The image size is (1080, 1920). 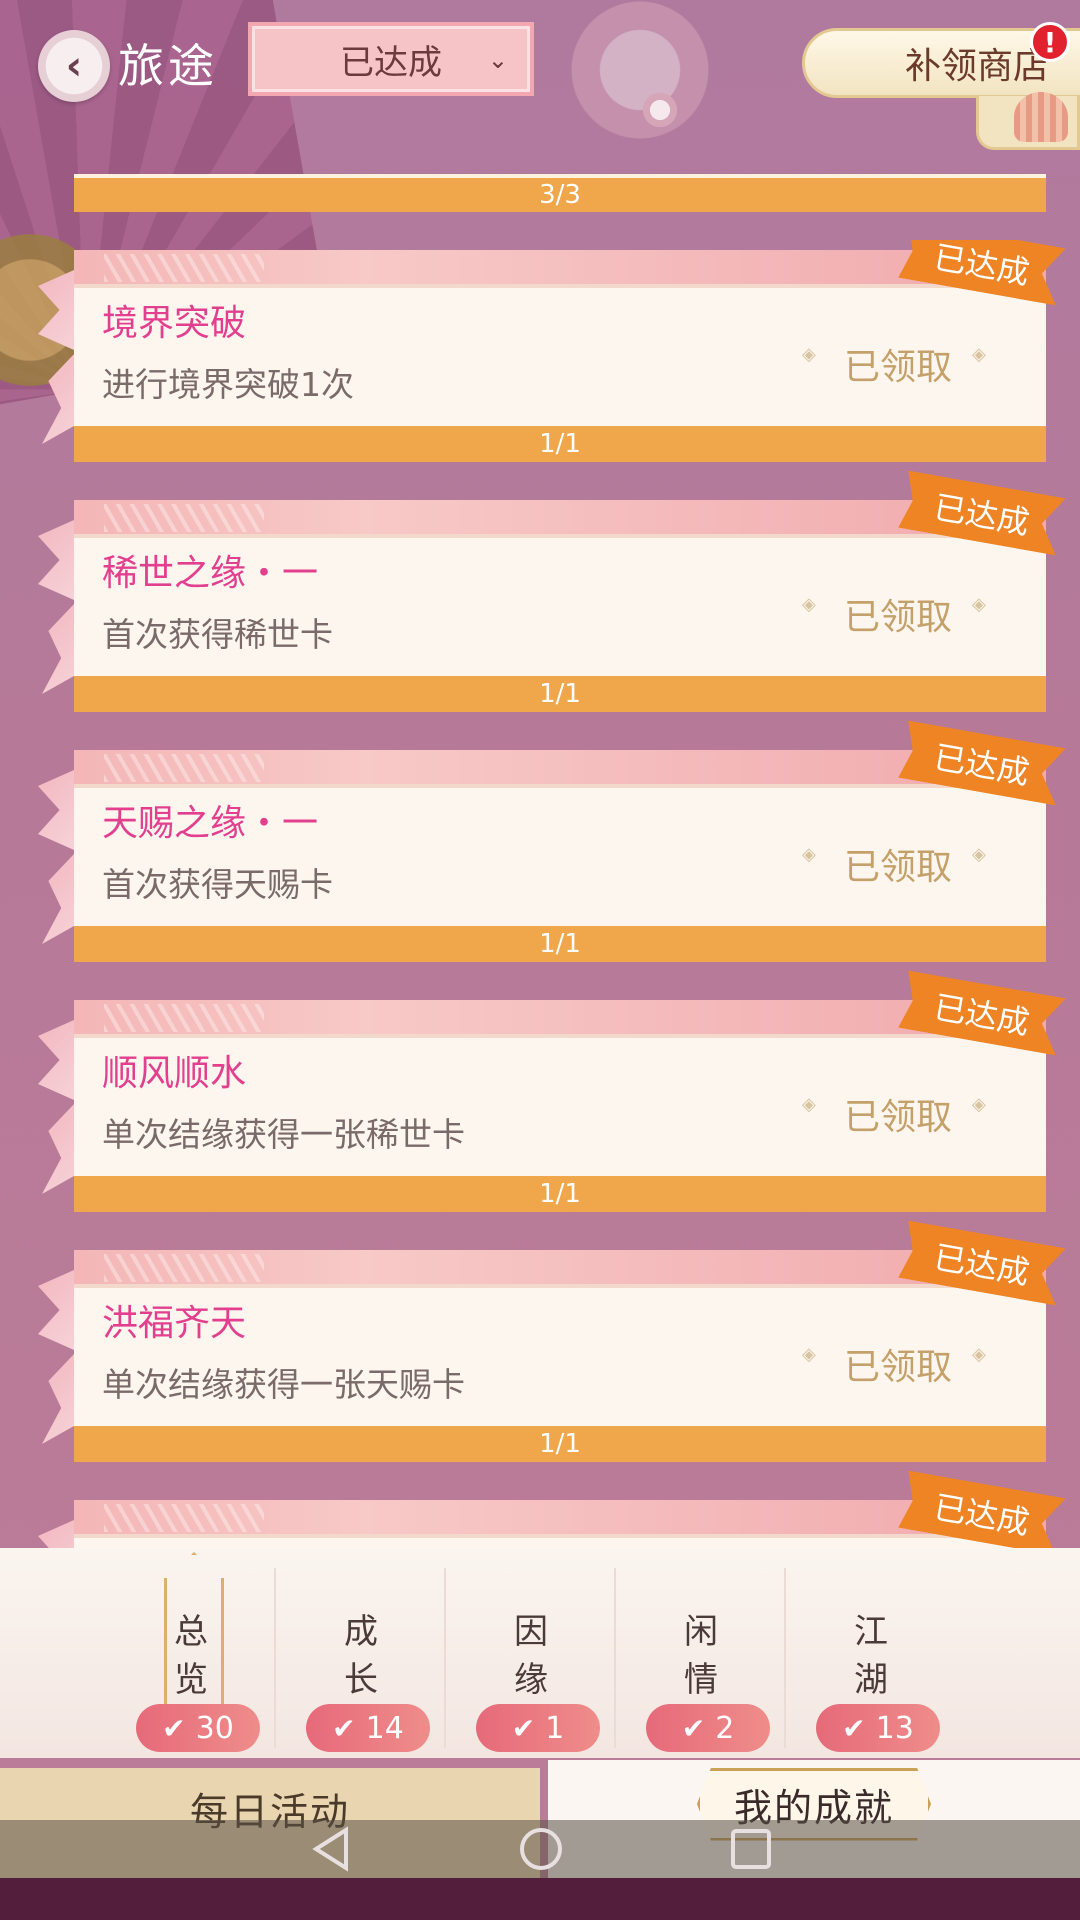 I want to click on filter-dropdown: 已达成 ⌄, so click(x=391, y=59).